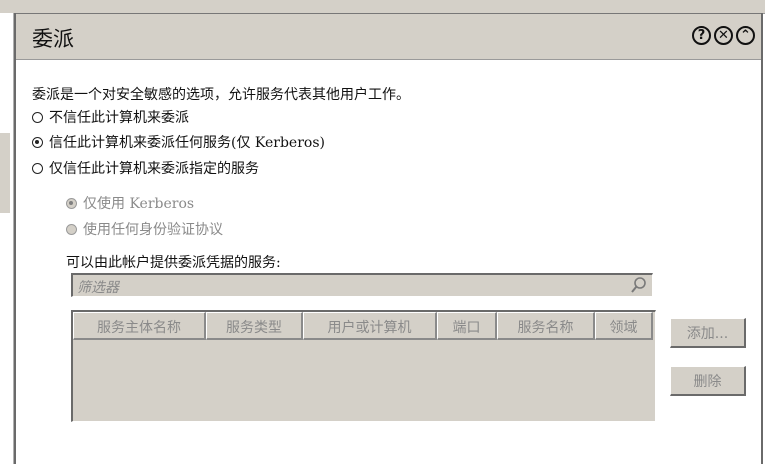 Image resolution: width=765 pixels, height=464 pixels. Describe the element at coordinates (467, 326) in the screenshot. I see `column-header-port: 端口` at that location.